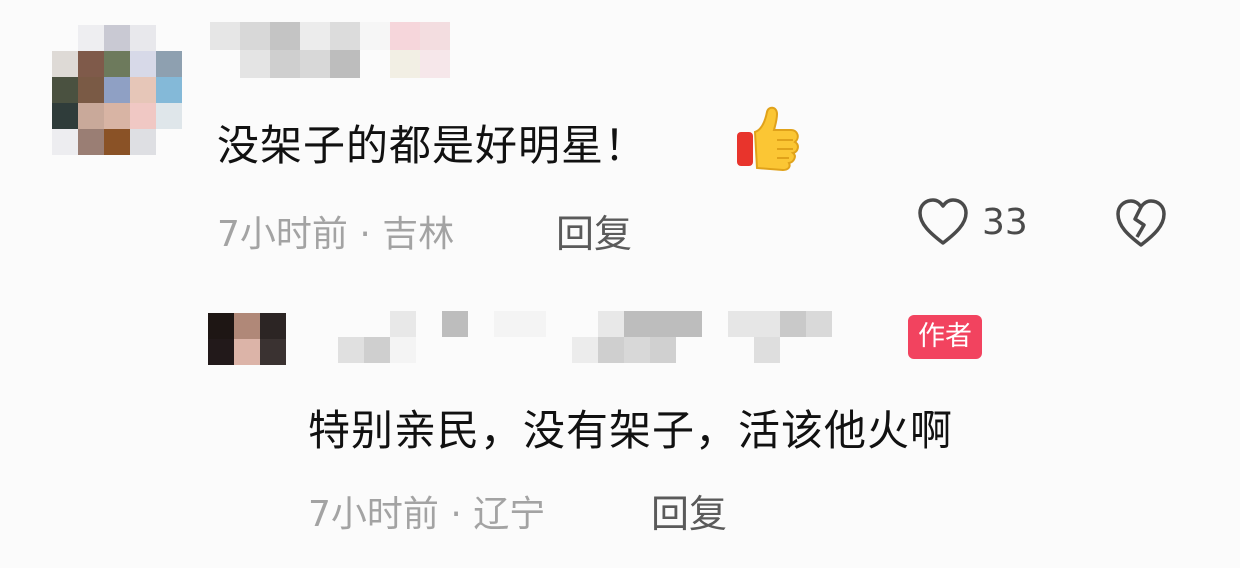 This screenshot has width=1240, height=568. I want to click on reply-author-username-pixelated, so click(600, 337).